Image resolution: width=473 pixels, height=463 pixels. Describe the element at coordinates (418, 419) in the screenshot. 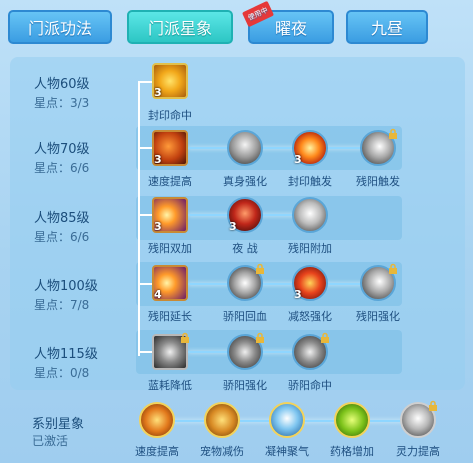

I see `series-spirit-up` at that location.